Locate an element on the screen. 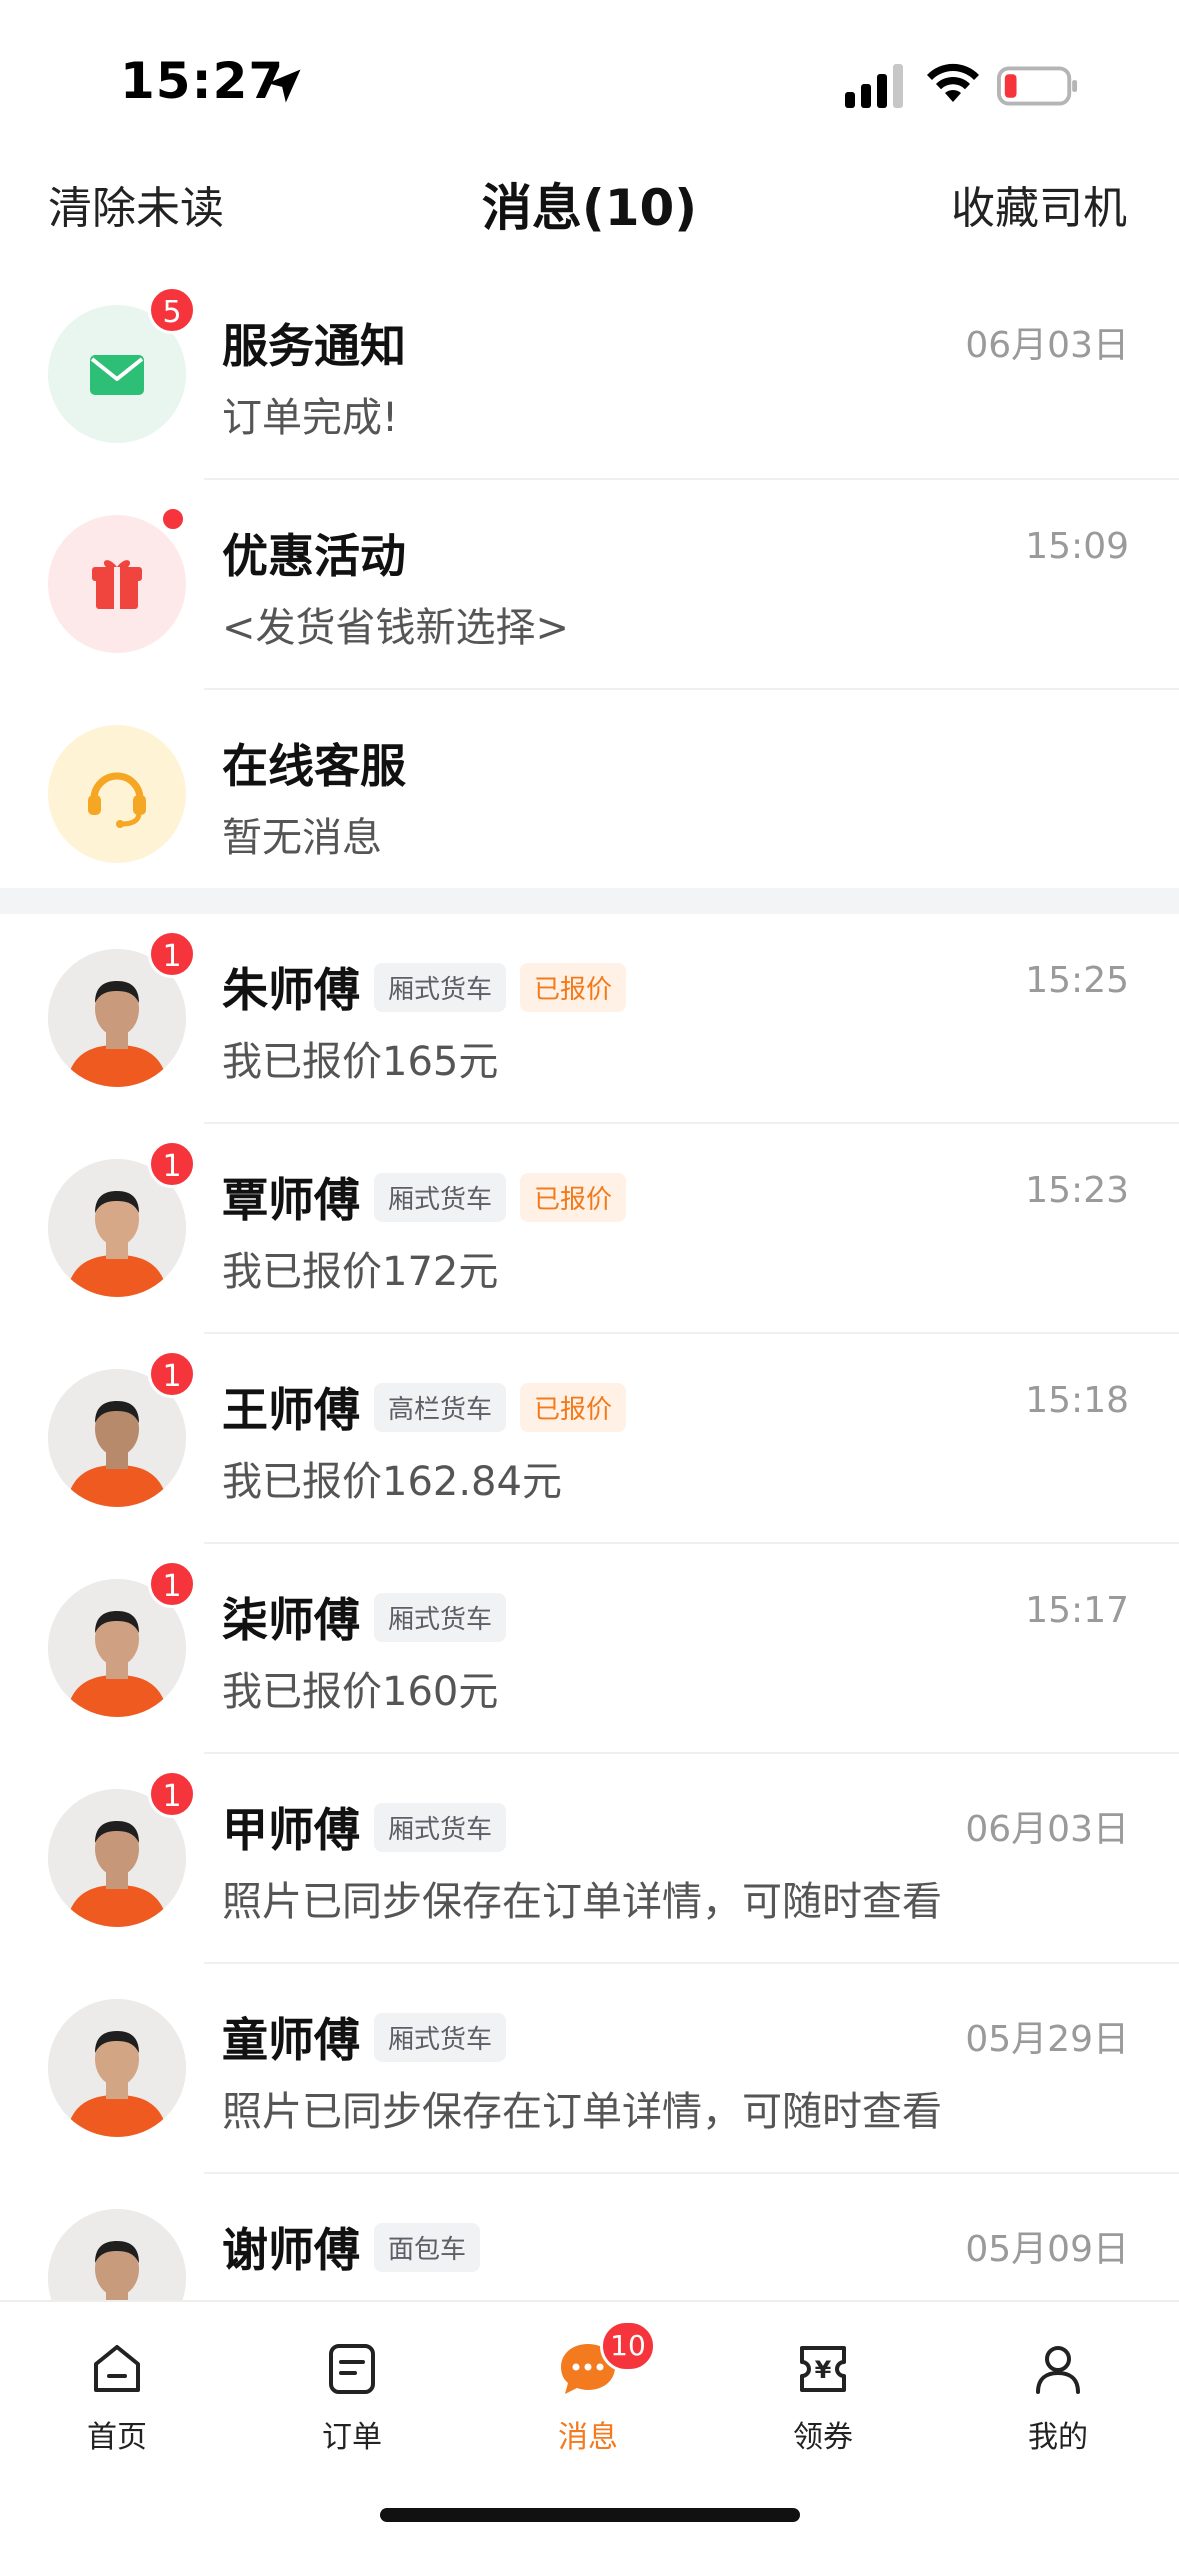 The width and height of the screenshot is (1179, 2556). tab-label: 消息 is located at coordinates (588, 2437).